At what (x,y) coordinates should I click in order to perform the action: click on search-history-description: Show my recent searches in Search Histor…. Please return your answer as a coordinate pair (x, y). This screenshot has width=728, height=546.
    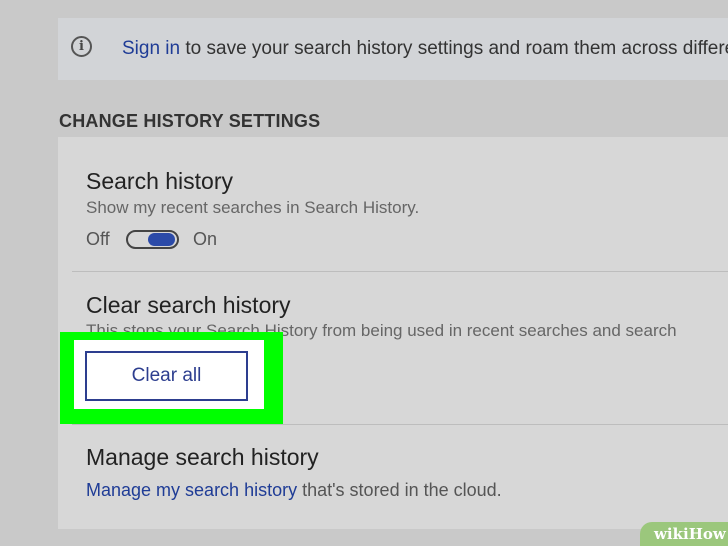
    Looking at the image, I should click on (253, 207).